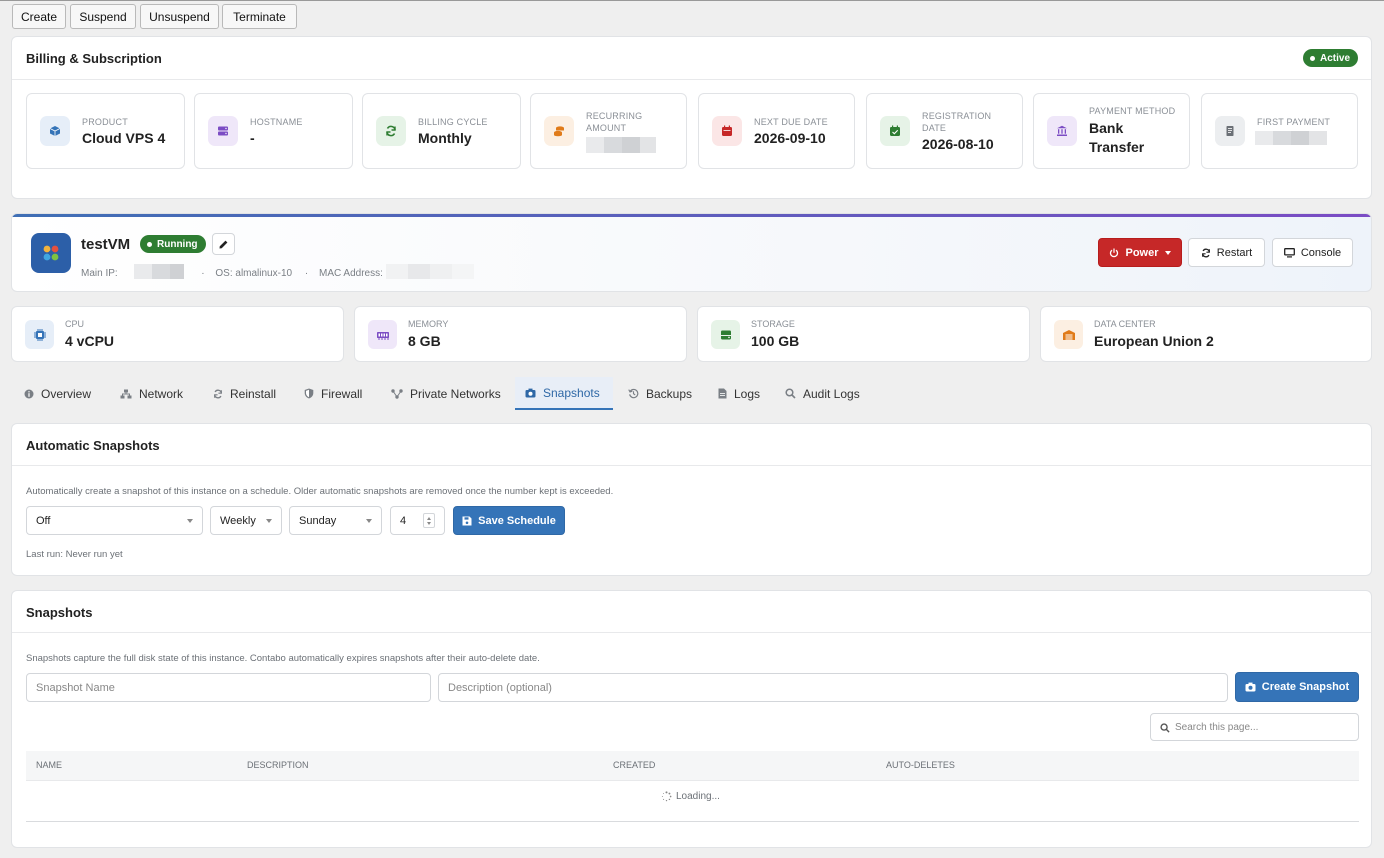  What do you see at coordinates (29, 393) in the screenshot?
I see `info-icon` at bounding box center [29, 393].